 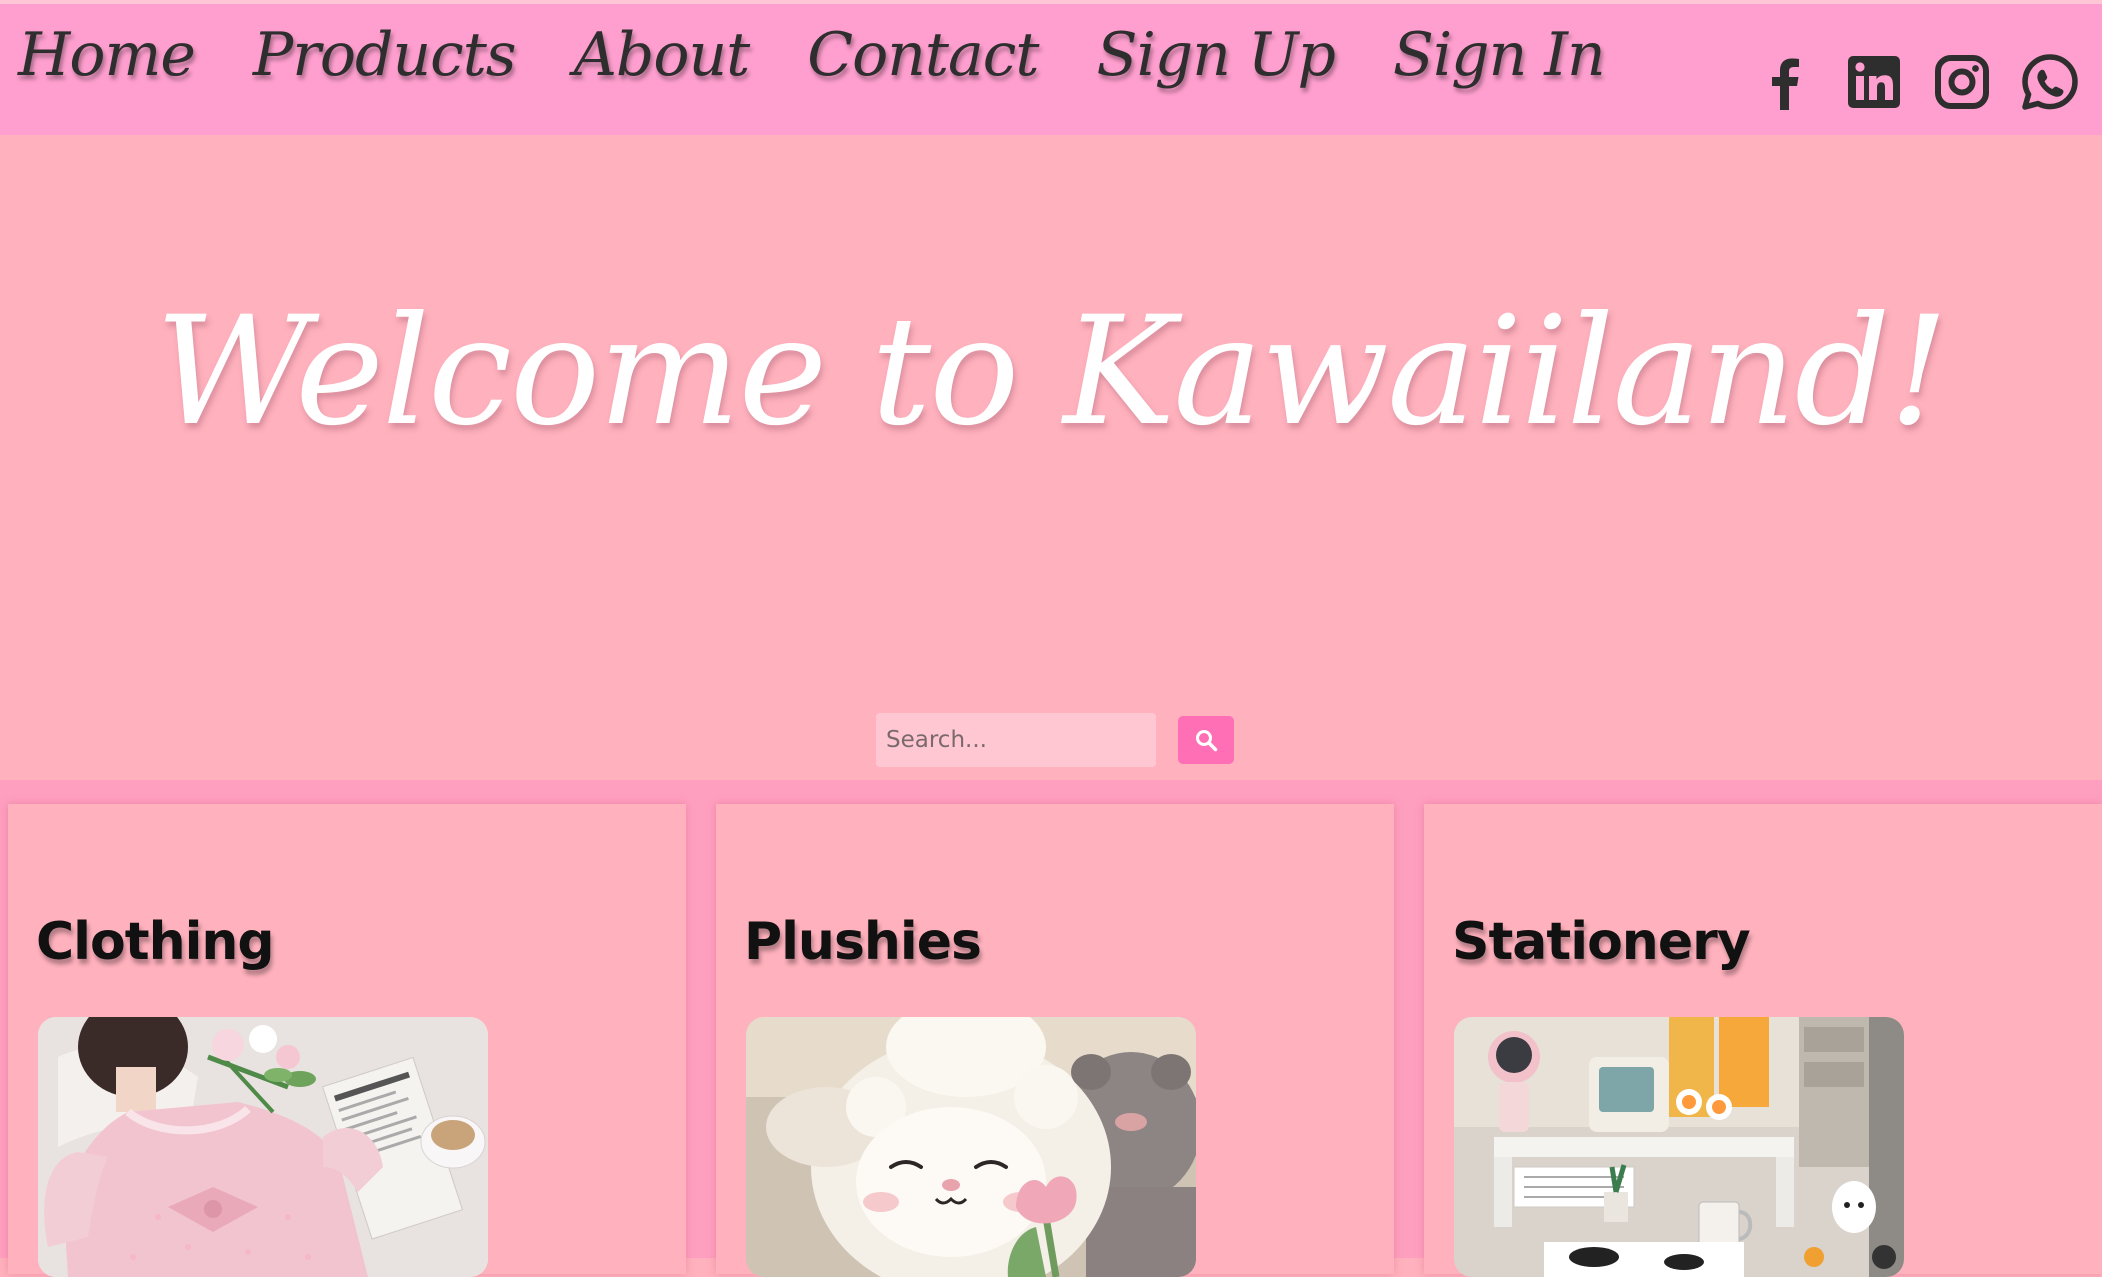 I want to click on nav-link-products: Products, so click(x=385, y=55).